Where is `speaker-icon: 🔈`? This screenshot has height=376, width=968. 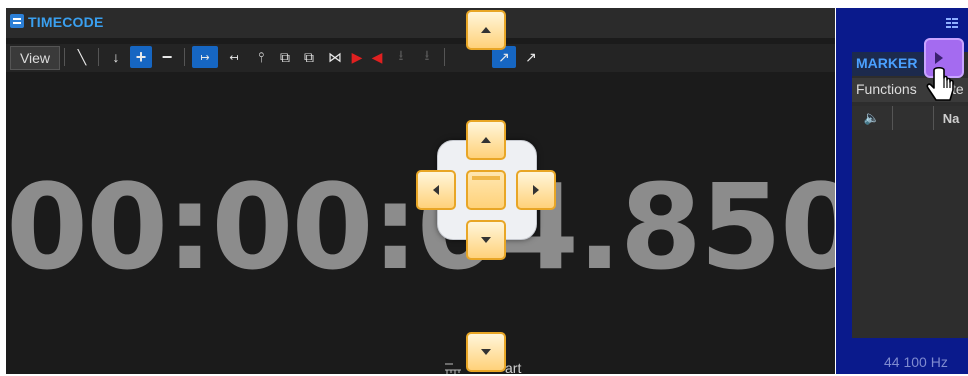
speaker-icon: 🔈 is located at coordinates (872, 118).